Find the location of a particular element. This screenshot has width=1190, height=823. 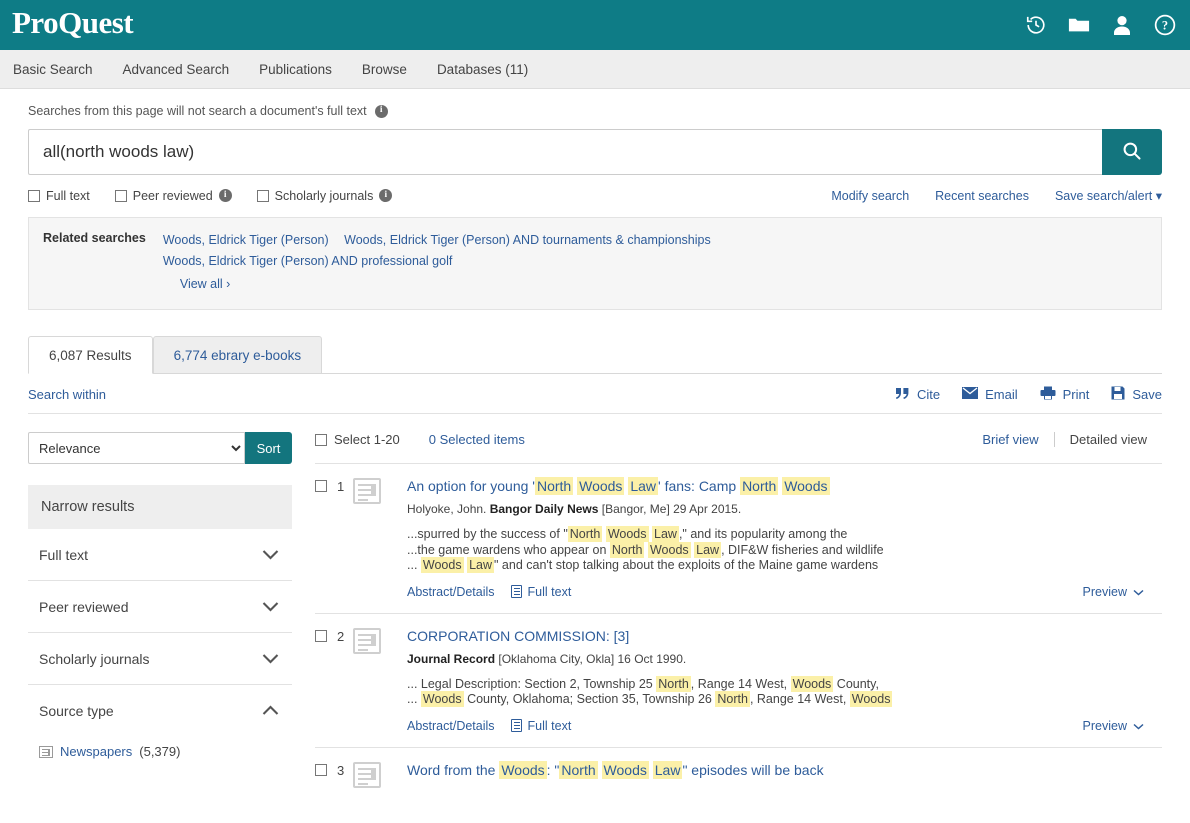

user-icon is located at coordinates (1122, 25).